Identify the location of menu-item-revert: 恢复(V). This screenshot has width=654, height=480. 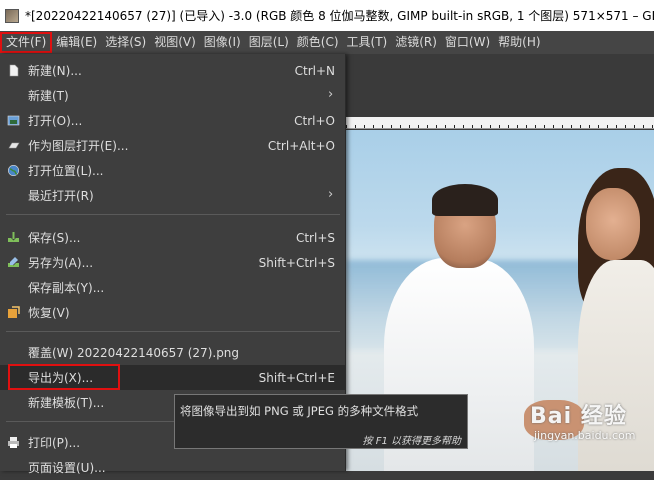
(173, 312).